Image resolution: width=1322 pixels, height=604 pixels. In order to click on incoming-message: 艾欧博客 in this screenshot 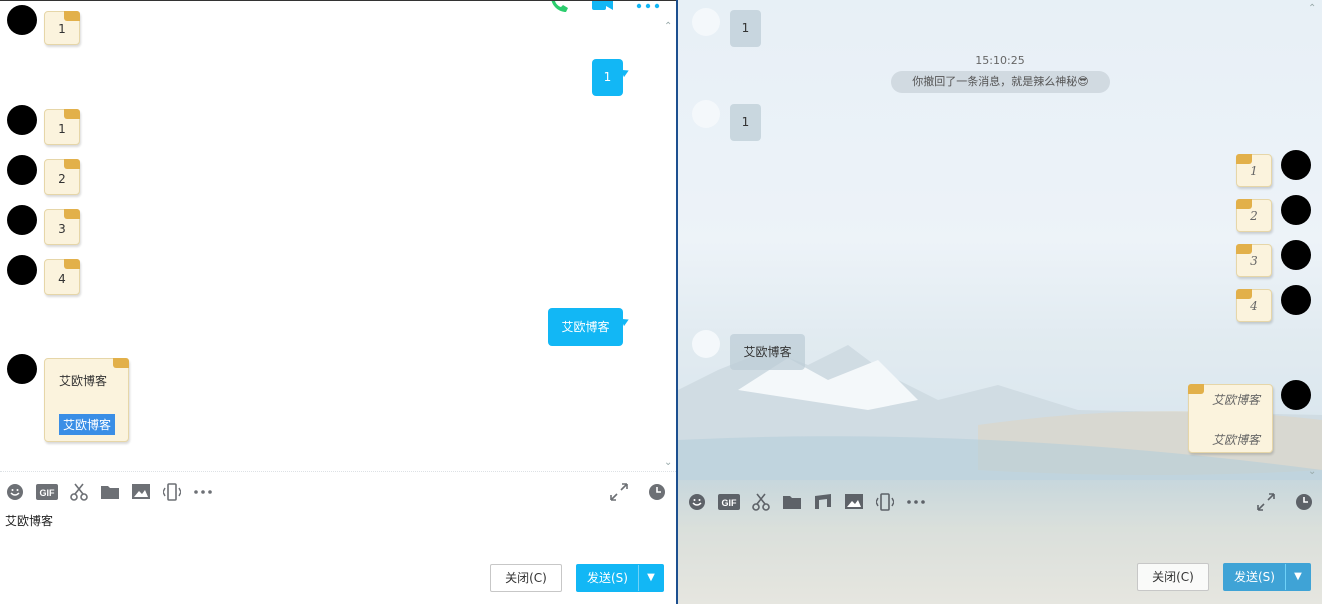, I will do `click(767, 352)`.